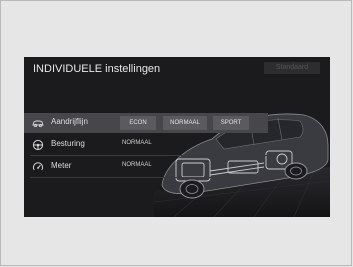 The width and height of the screenshot is (353, 267). What do you see at coordinates (97, 69) in the screenshot?
I see `page-title: INDIVIDUELE instellingen` at bounding box center [97, 69].